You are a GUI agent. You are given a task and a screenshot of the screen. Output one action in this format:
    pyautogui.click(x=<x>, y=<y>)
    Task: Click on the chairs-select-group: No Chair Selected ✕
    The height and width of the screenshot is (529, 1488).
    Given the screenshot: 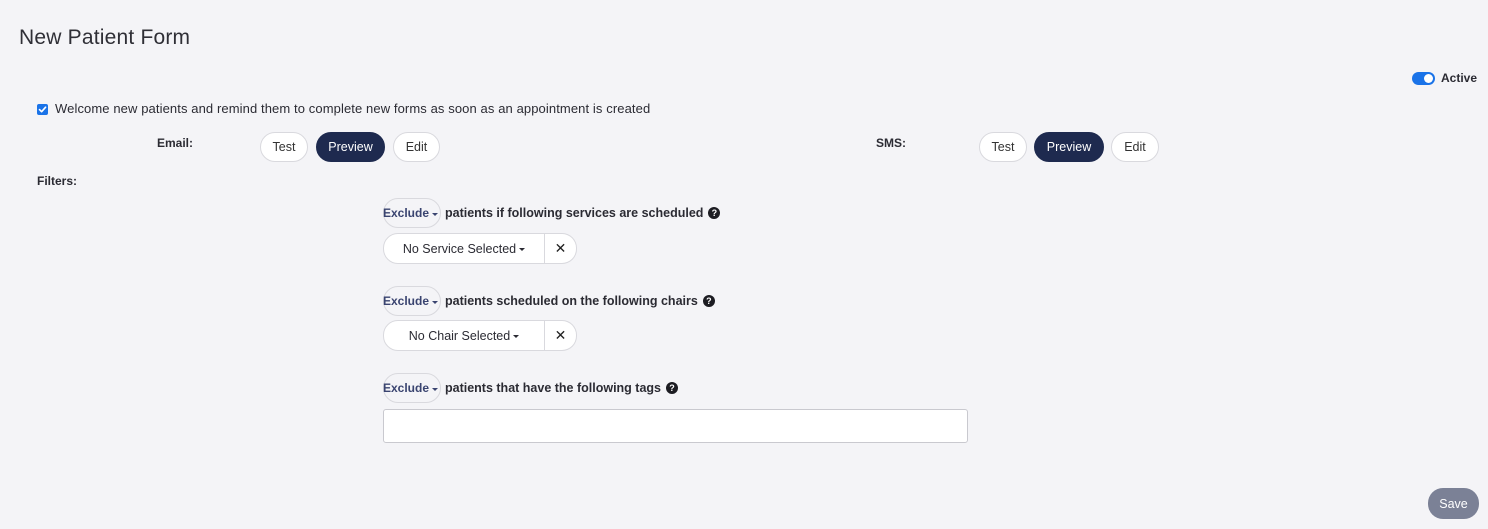 What is the action you would take?
    pyautogui.click(x=480, y=335)
    